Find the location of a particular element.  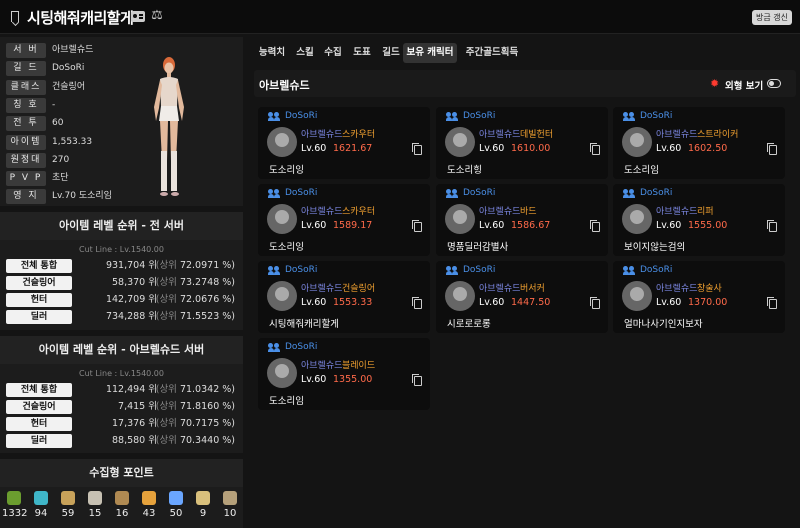

character-class: 버서커 is located at coordinates (532, 289).